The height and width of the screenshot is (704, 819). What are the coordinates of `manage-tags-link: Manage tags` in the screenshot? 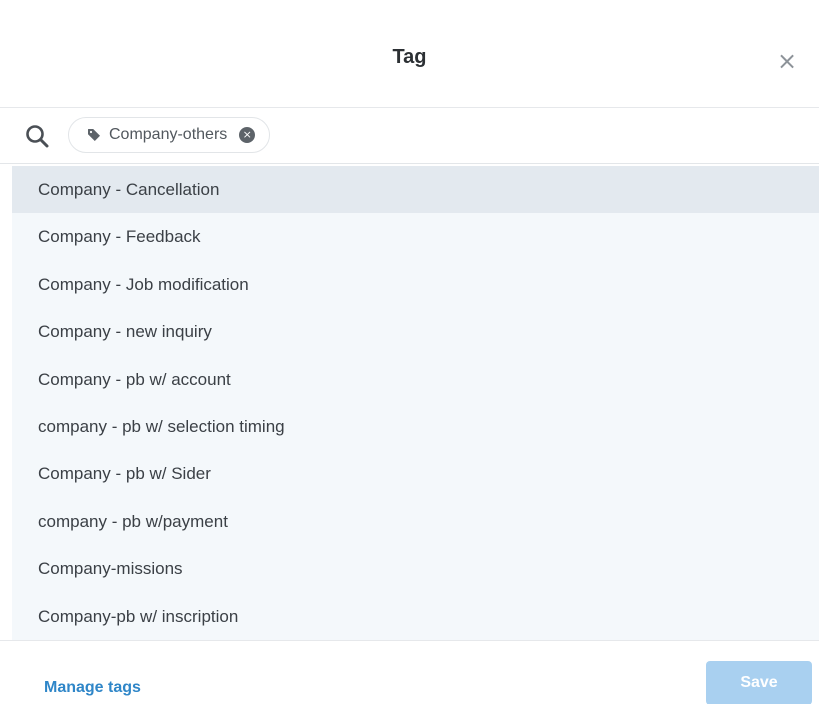 It's located at (92, 688).